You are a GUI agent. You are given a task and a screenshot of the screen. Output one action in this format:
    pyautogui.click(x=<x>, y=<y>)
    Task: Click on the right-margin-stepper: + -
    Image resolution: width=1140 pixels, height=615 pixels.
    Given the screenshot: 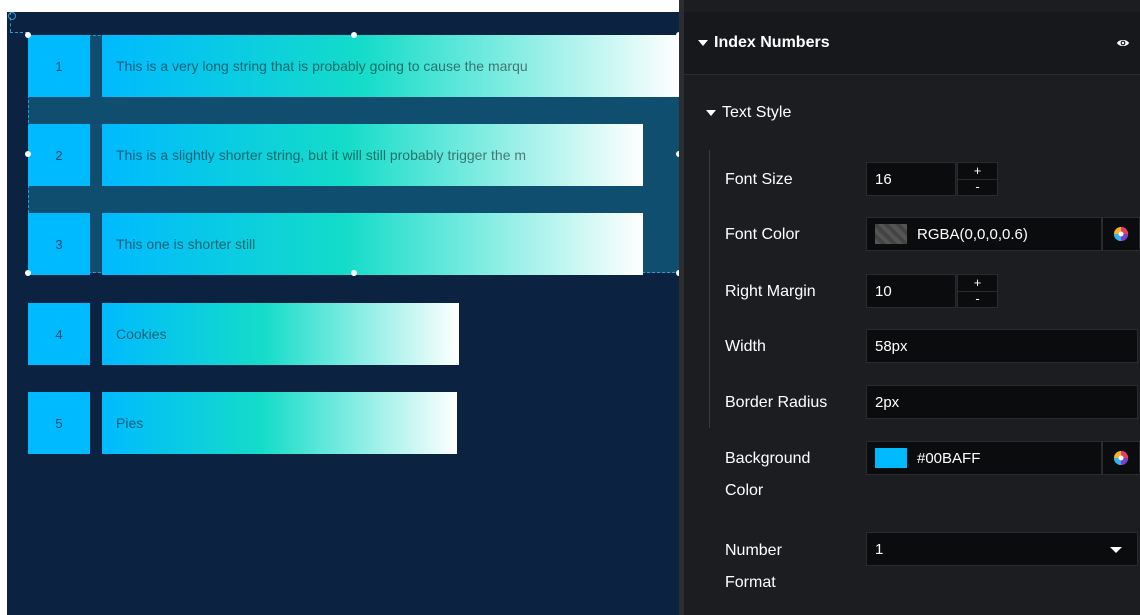 What is the action you would take?
    pyautogui.click(x=977, y=291)
    